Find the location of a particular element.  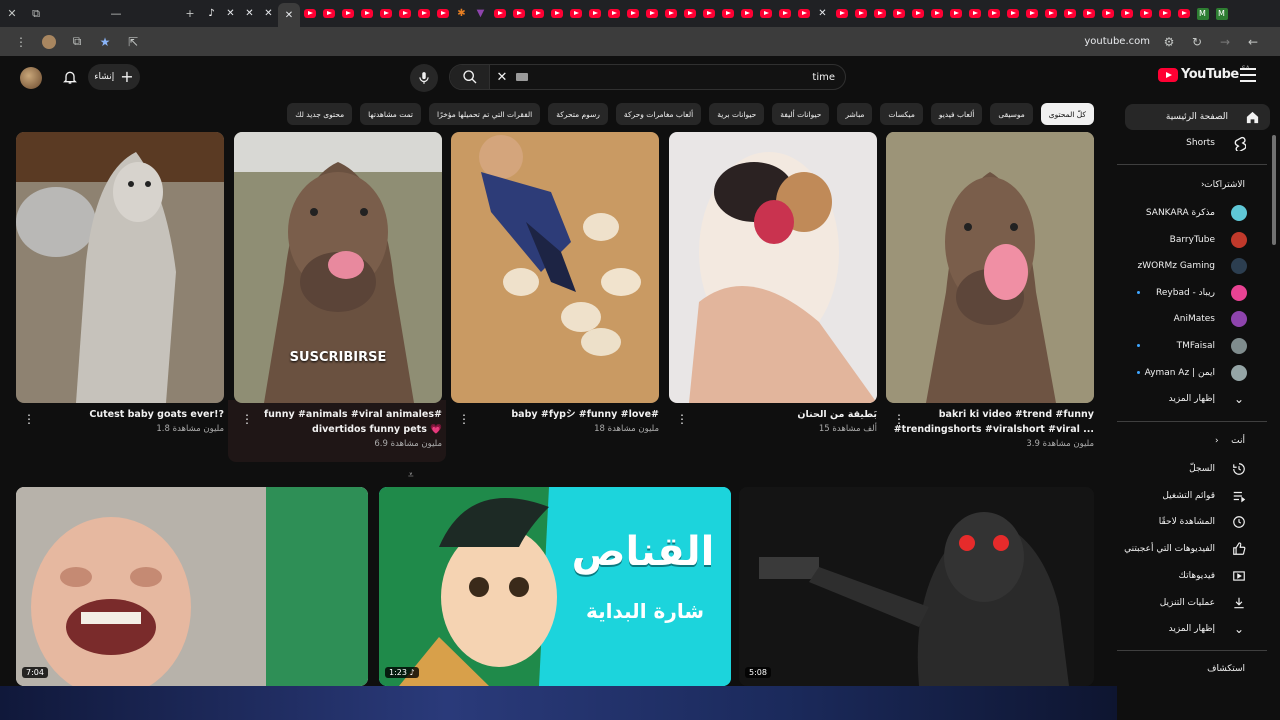

tab: ✱ is located at coordinates (461, 14).